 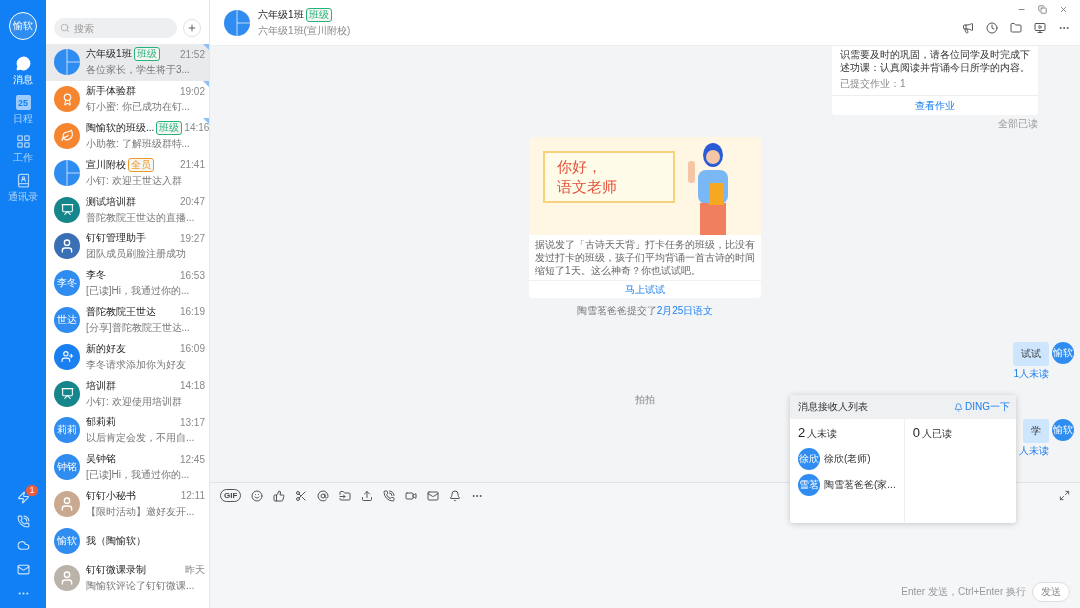 What do you see at coordinates (192, 202) in the screenshot?
I see `chat-time: 20:47` at bounding box center [192, 202].